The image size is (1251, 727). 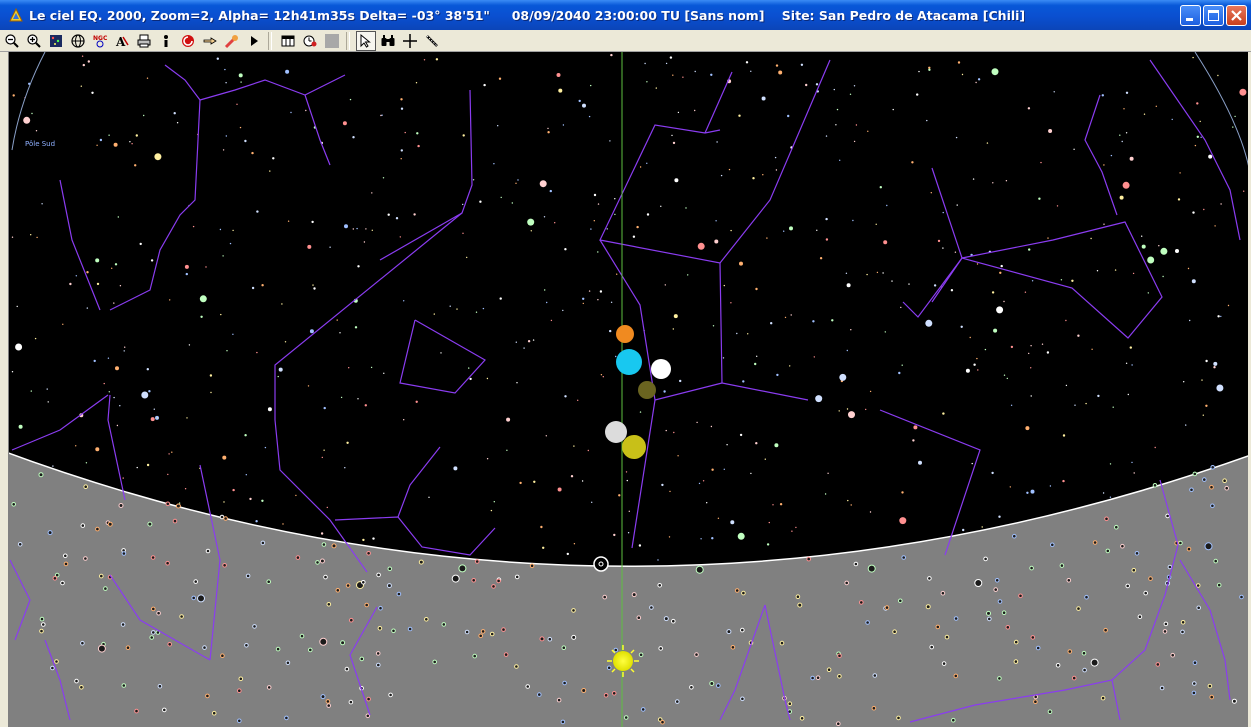 I want to click on binoculars-button, so click(x=388, y=41).